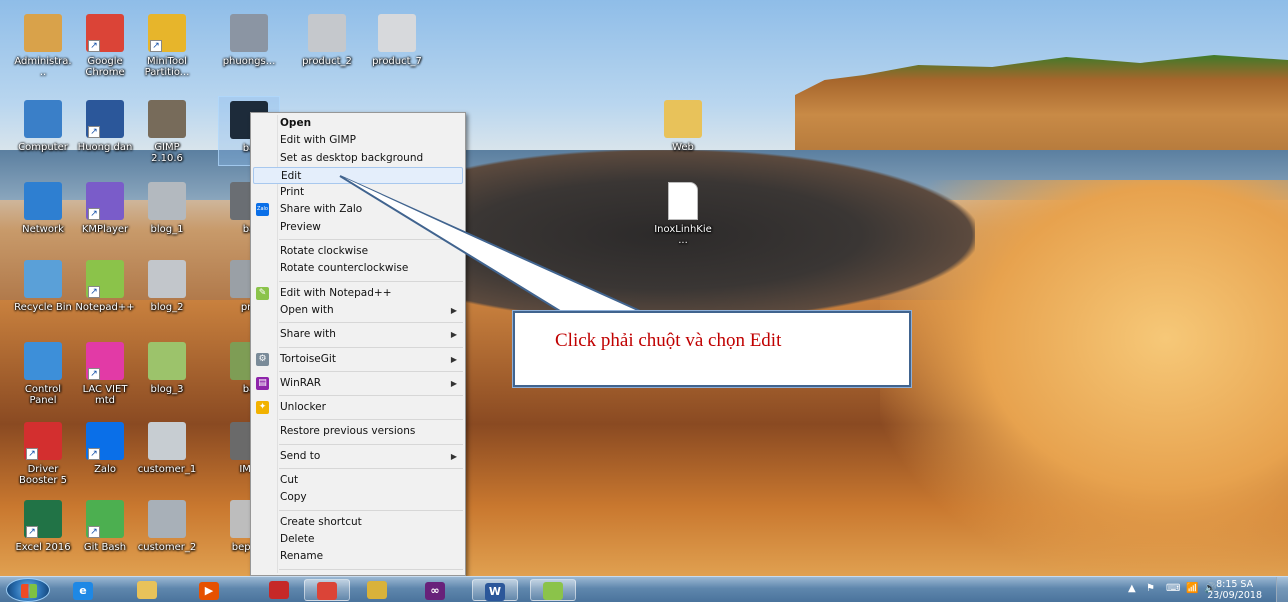 This screenshot has width=1288, height=602. I want to click on taskbar-button-driver-booster, so click(279, 590).